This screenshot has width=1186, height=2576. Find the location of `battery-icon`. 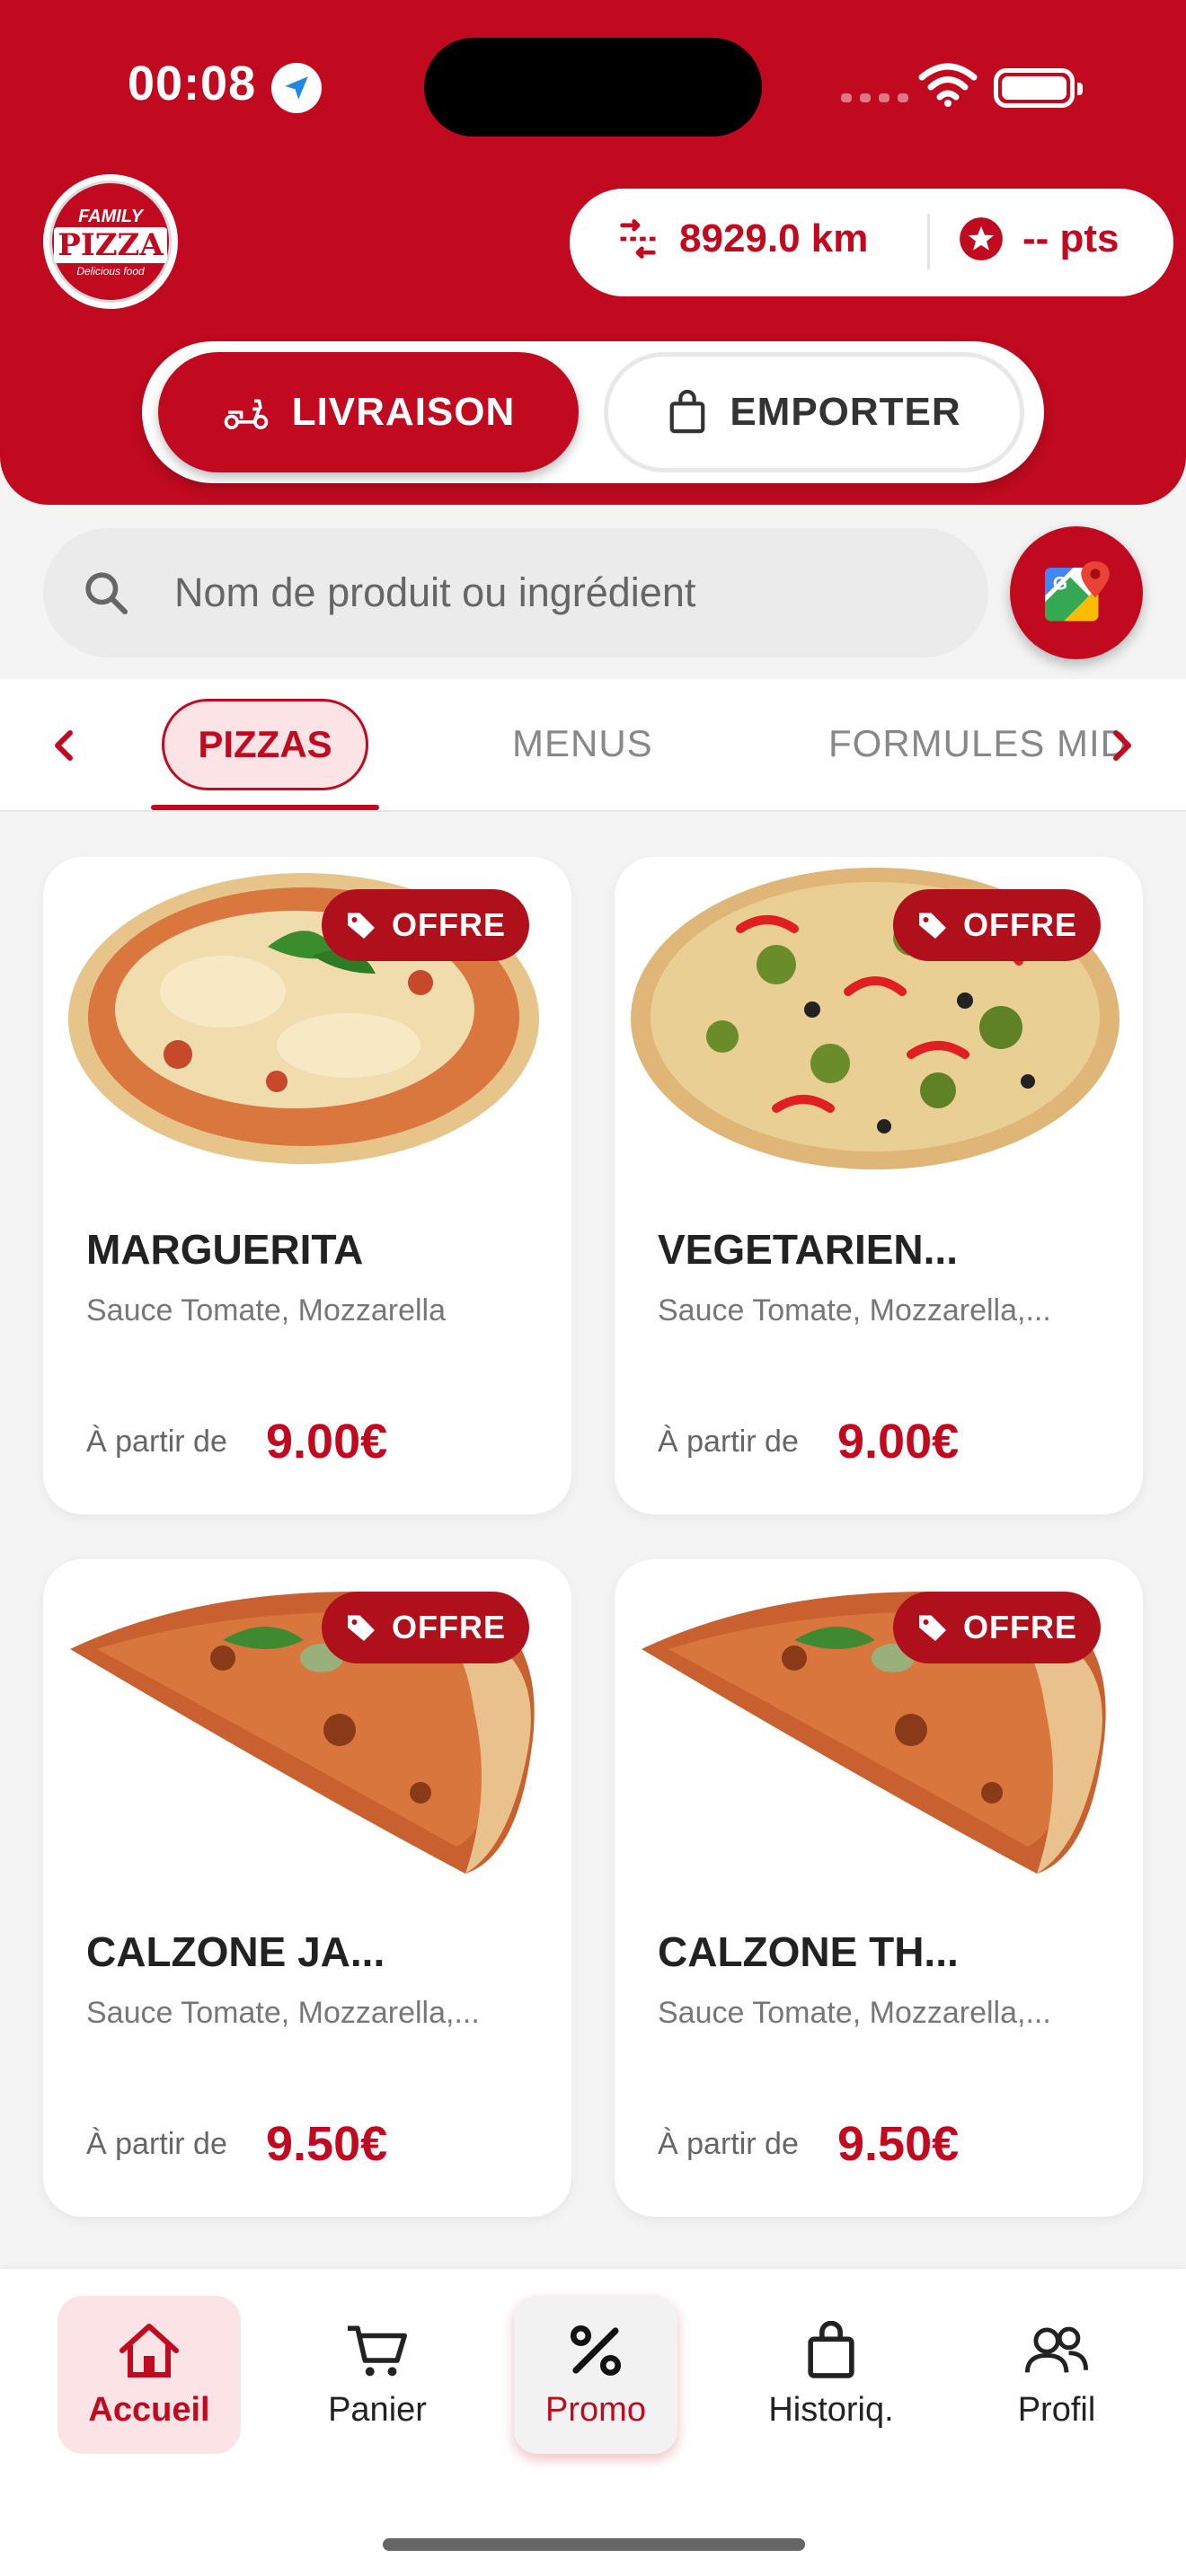

battery-icon is located at coordinates (1038, 88).